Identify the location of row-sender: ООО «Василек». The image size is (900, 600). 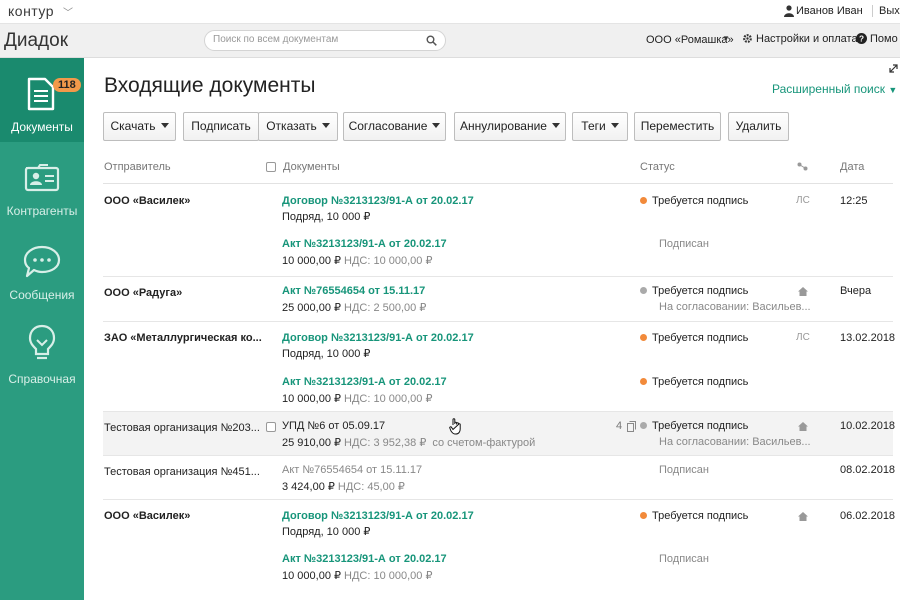
(147, 516).